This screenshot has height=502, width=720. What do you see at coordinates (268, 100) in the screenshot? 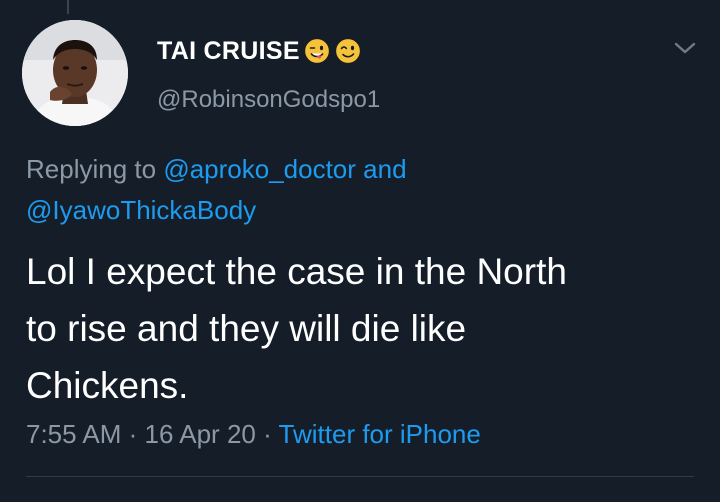
I see `author-handle: @RobinsonGodspo1` at bounding box center [268, 100].